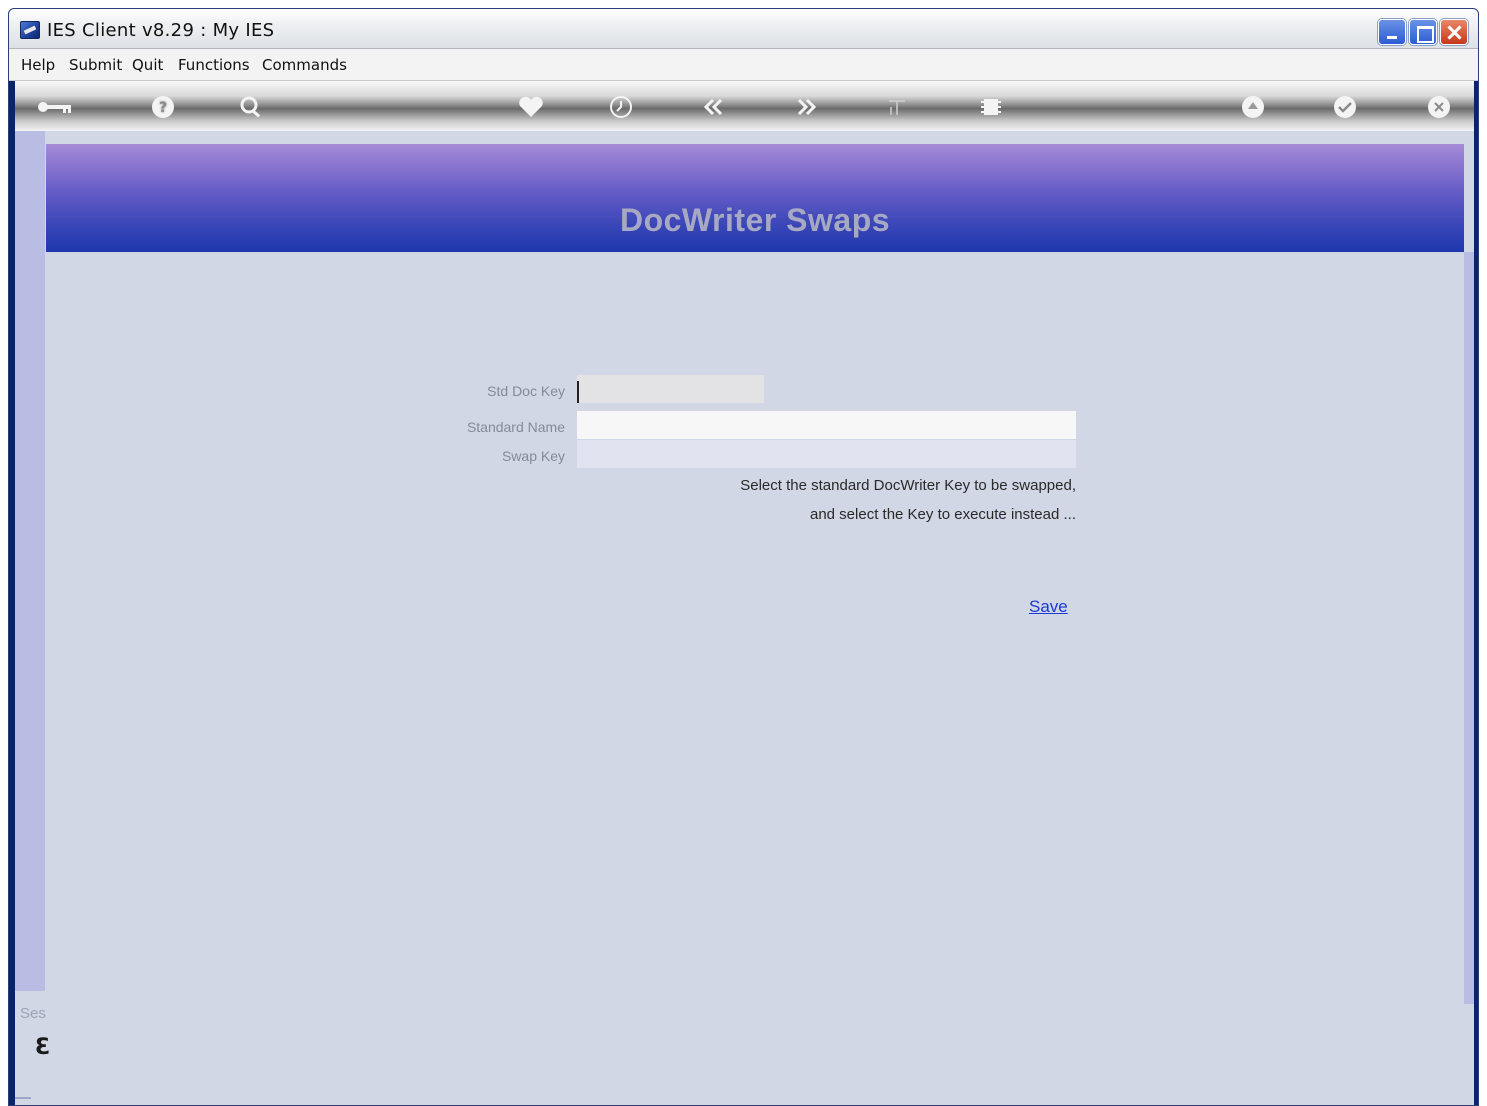 The image size is (1487, 1106). I want to click on footer-divider, so click(23, 1098).